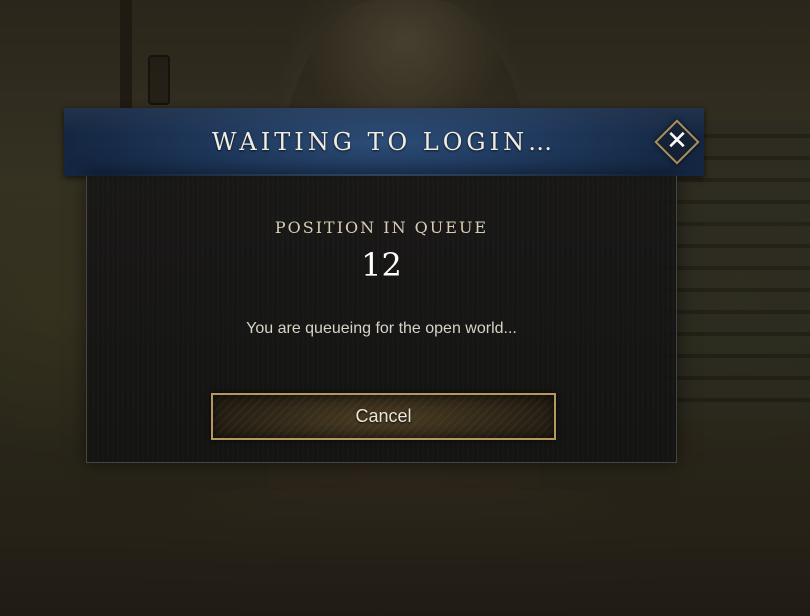  Describe the element at coordinates (381, 227) in the screenshot. I see `queue-position-label: POSITION IN QUEUE` at that location.